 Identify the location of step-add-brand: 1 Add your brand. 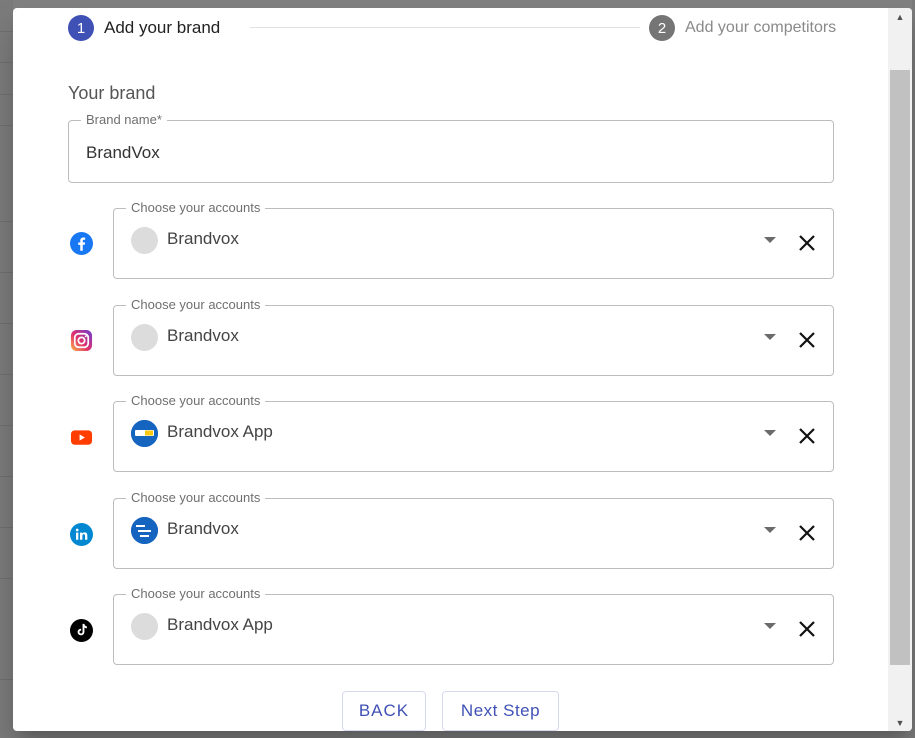
(144, 28).